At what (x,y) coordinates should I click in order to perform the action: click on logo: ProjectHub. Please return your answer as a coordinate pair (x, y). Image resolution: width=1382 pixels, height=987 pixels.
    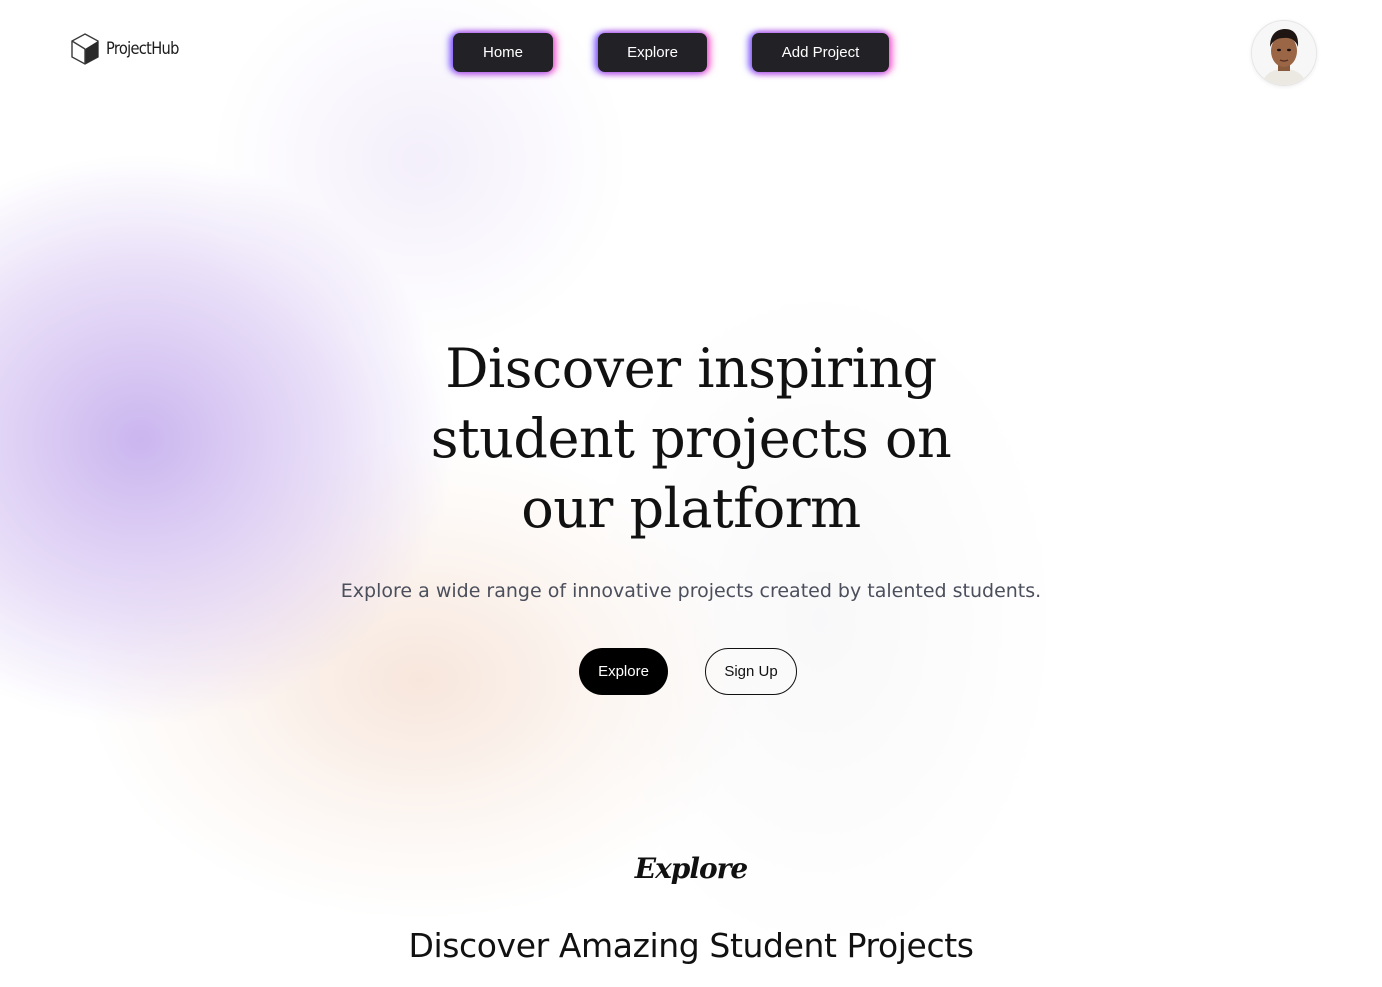
    Looking at the image, I should click on (130, 49).